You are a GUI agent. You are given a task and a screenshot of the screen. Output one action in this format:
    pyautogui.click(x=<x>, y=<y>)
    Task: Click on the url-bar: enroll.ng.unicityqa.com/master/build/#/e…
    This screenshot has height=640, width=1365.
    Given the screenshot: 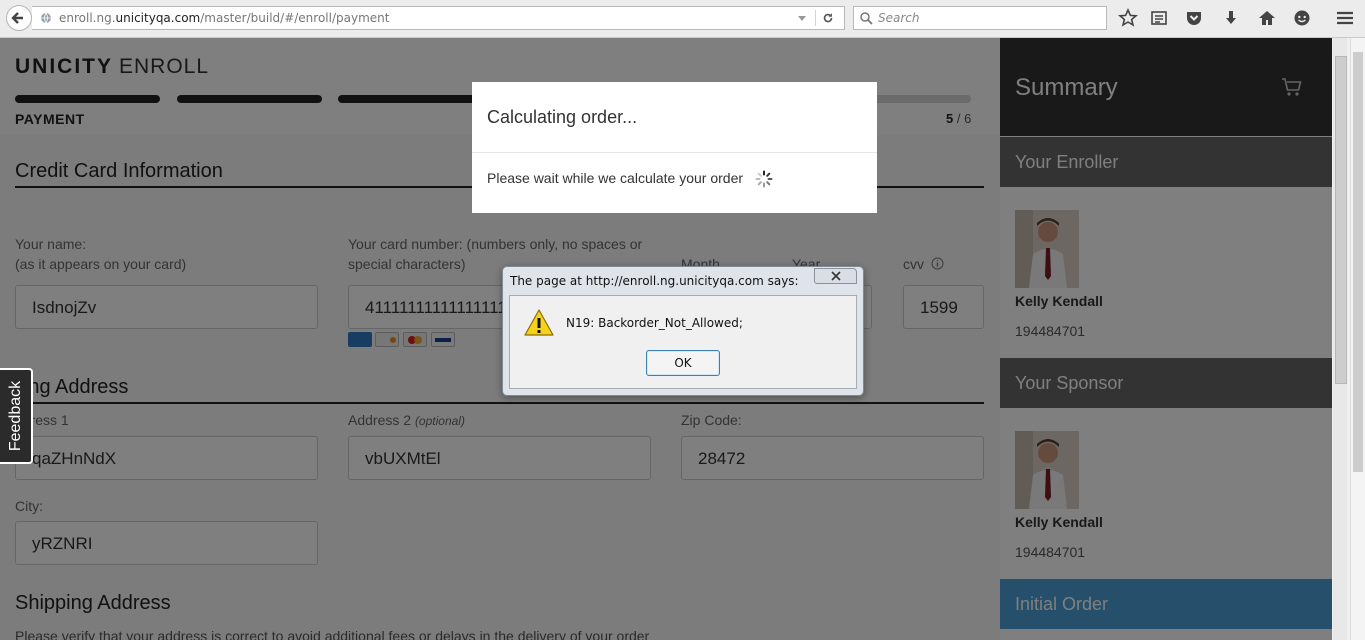 What is the action you would take?
    pyautogui.click(x=438, y=18)
    